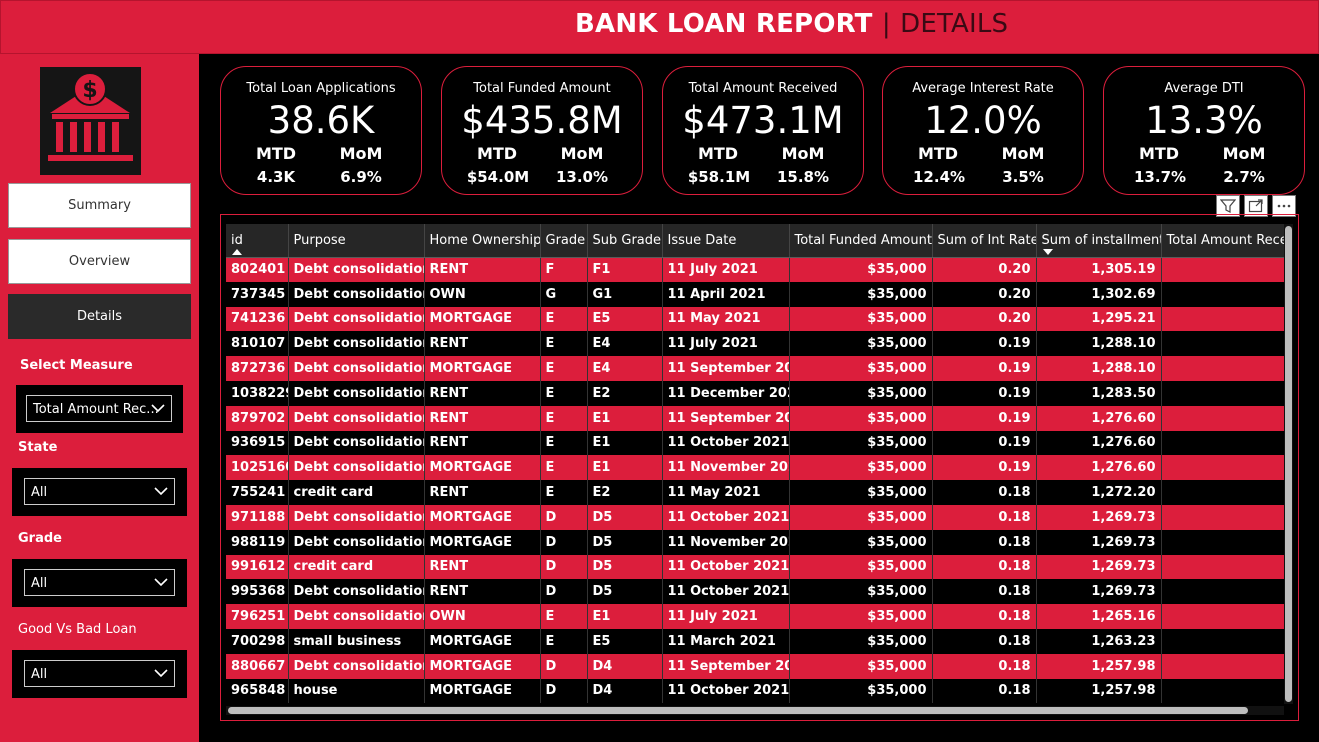 This screenshot has height=742, width=1319. Describe the element at coordinates (356, 567) in the screenshot. I see `col-purpose-cell: credit card` at that location.